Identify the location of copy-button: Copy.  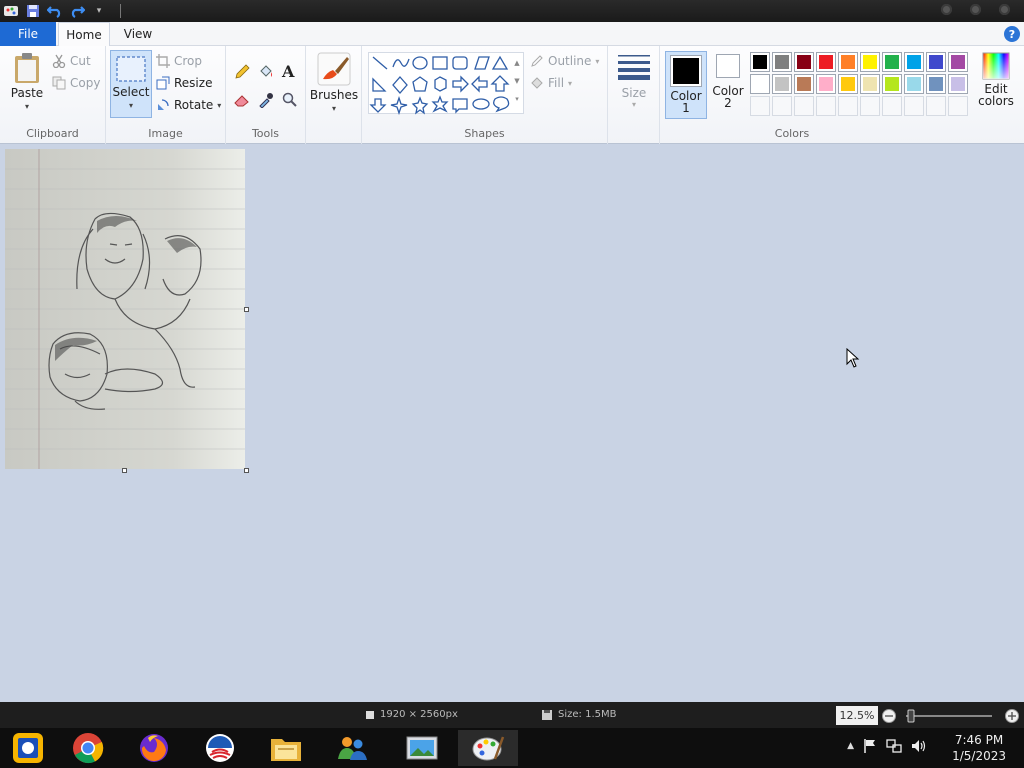
(76, 83).